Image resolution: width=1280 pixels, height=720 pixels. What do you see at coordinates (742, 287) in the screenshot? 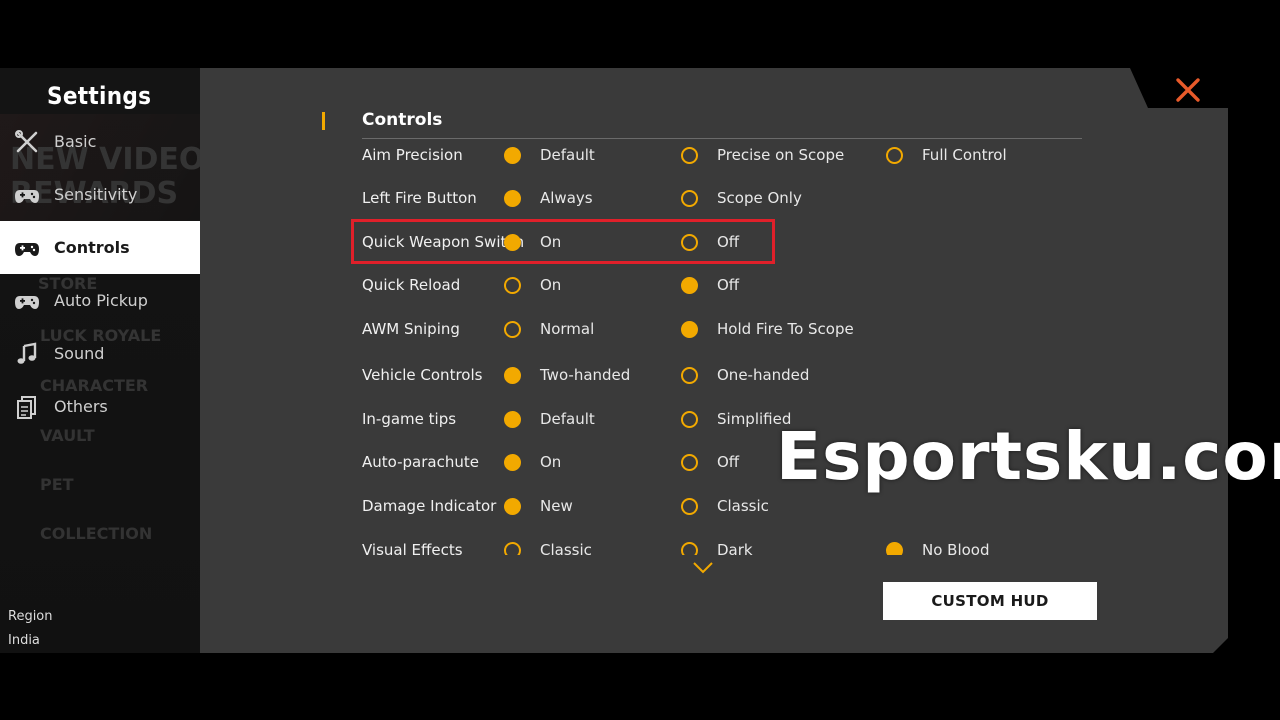
I see `setting-row: Quick Reload On Off` at bounding box center [742, 287].